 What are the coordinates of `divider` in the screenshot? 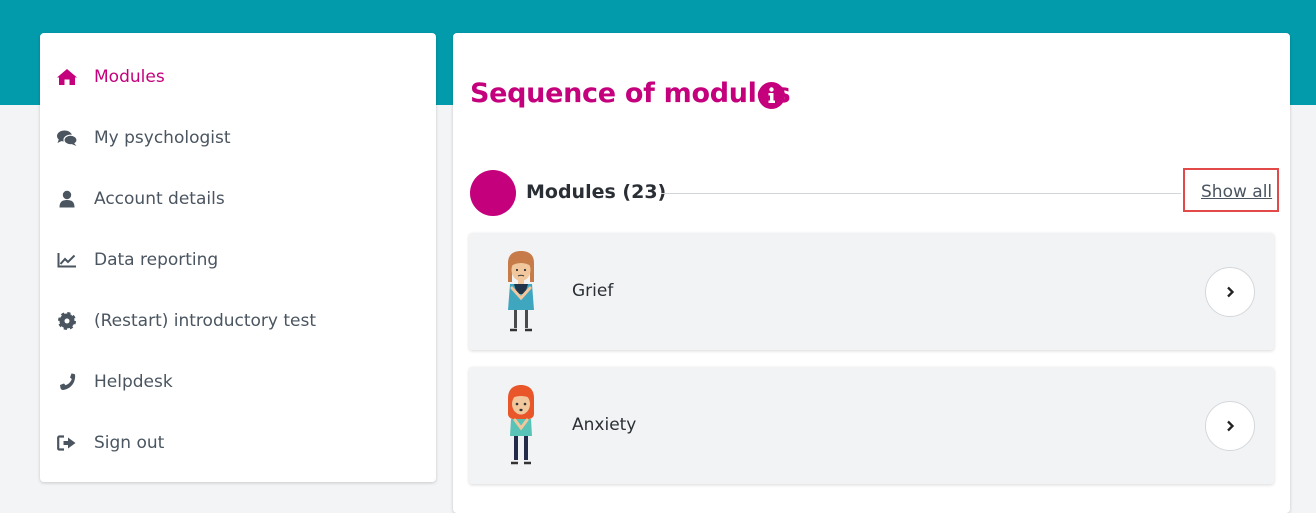 It's located at (921, 193).